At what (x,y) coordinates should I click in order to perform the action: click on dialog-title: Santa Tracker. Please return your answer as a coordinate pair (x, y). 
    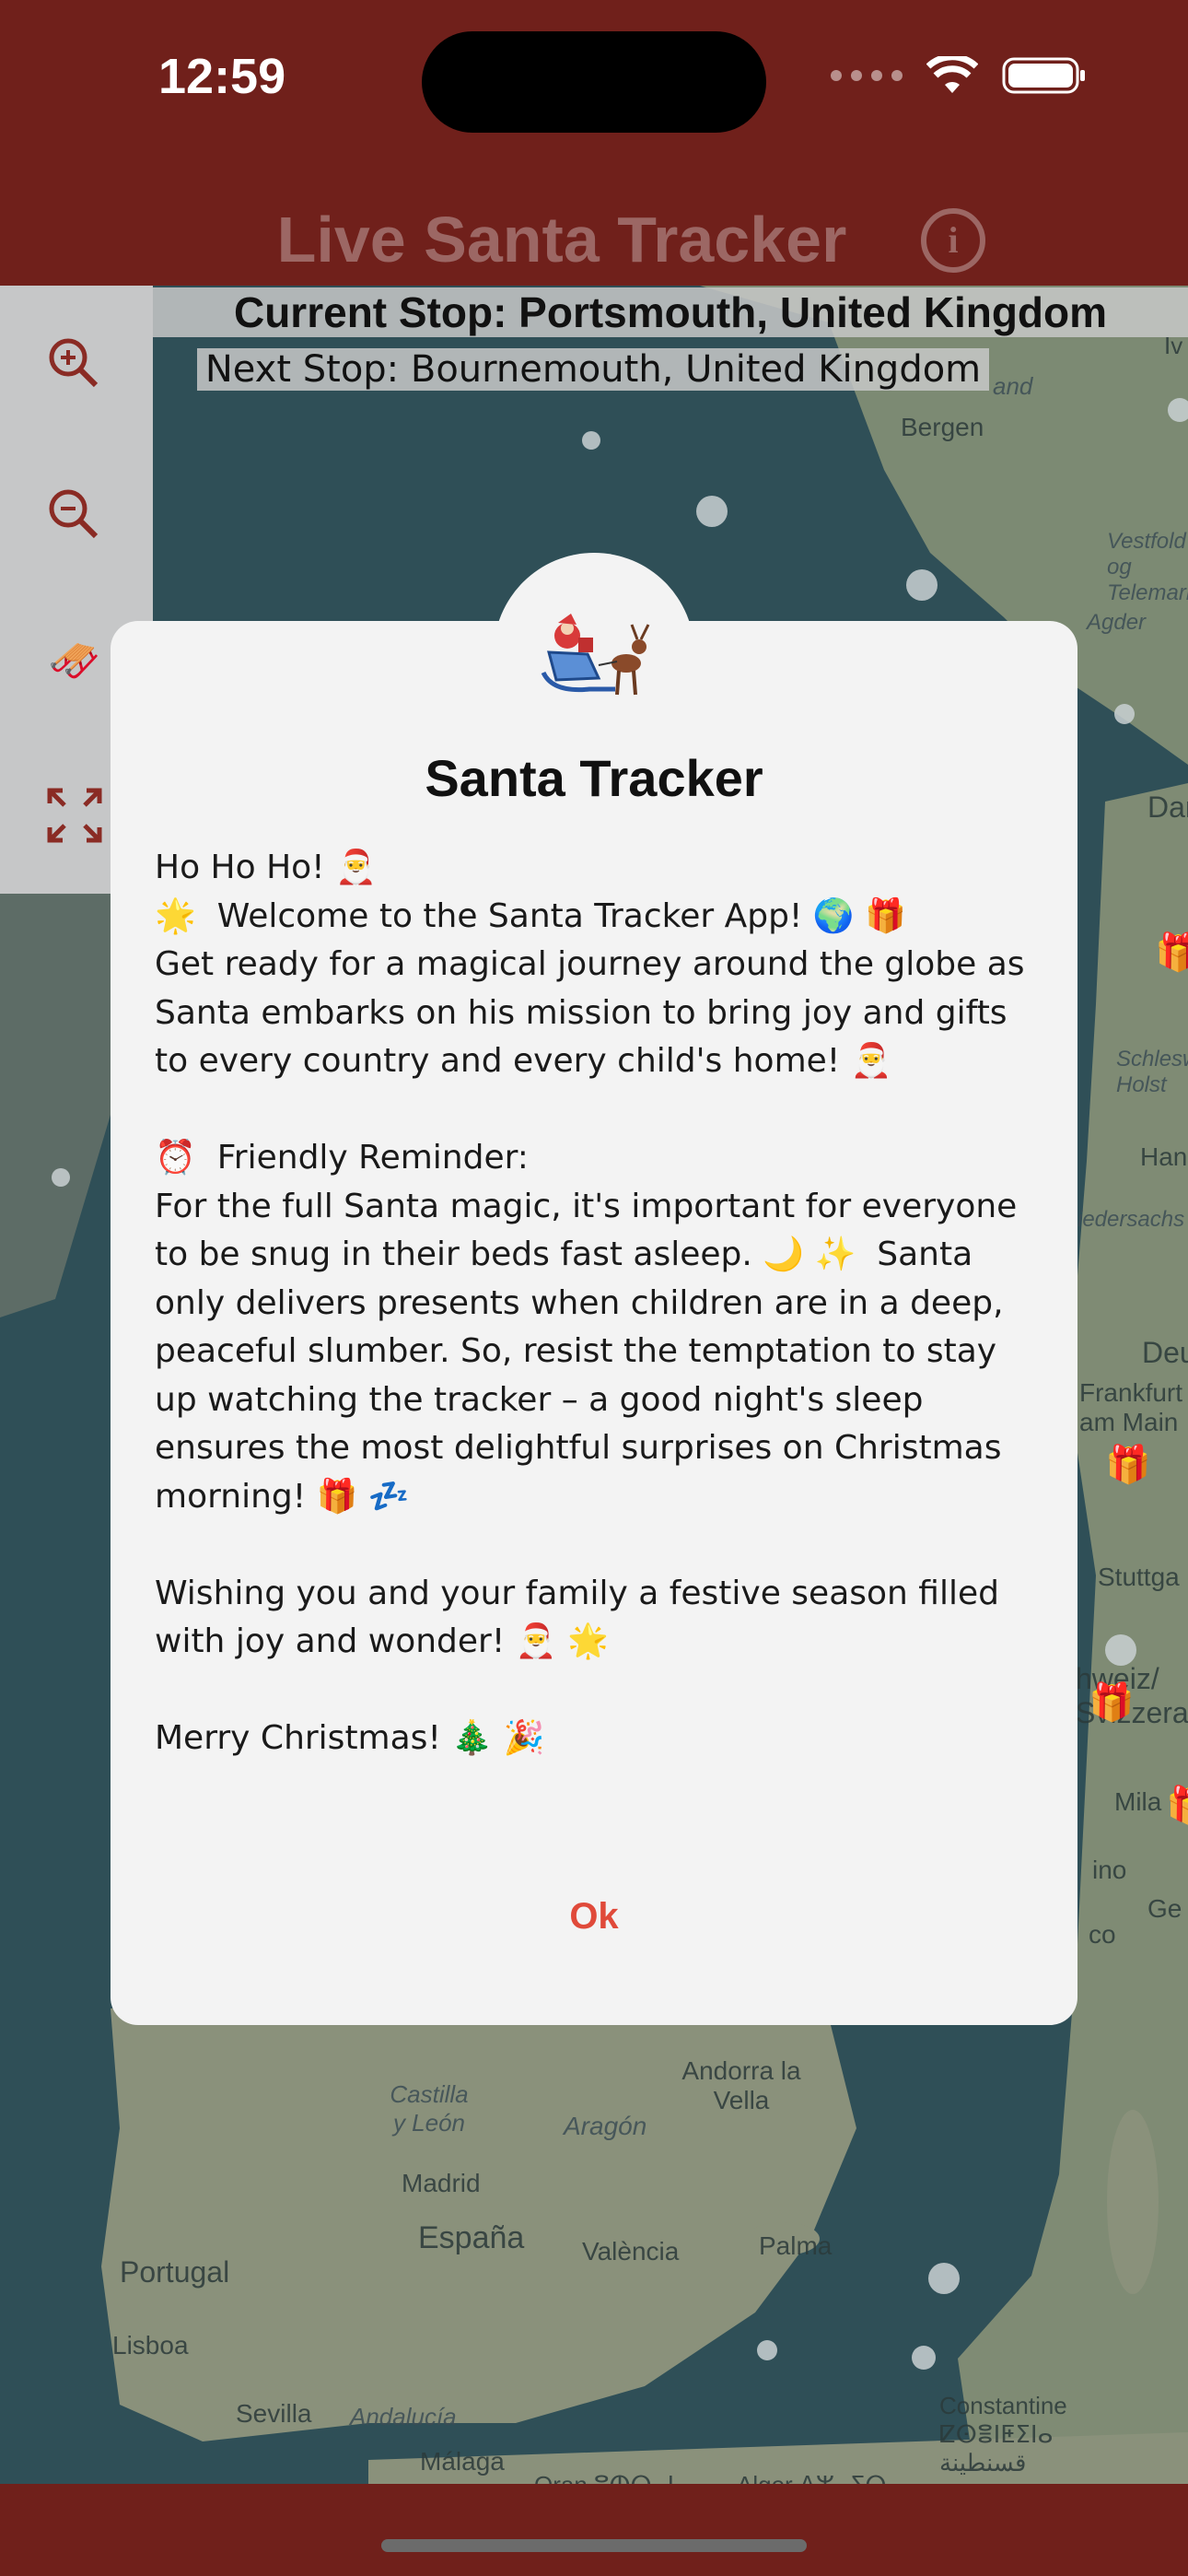
    Looking at the image, I should click on (594, 778).